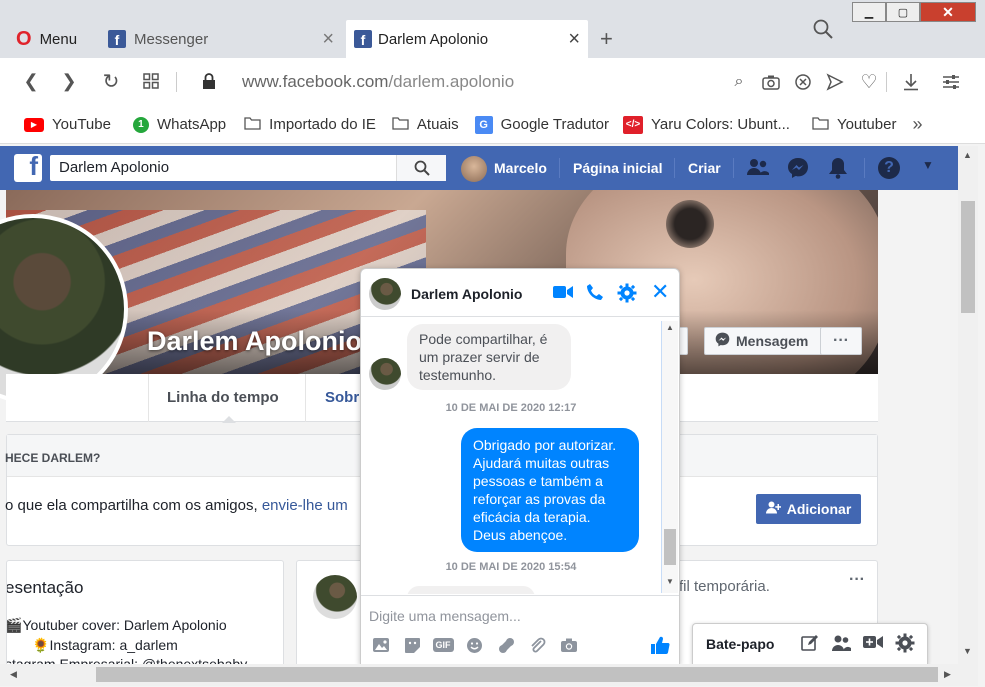 Image resolution: width=985 pixels, height=687 pixels. I want to click on chat-avatar, so click(385, 294).